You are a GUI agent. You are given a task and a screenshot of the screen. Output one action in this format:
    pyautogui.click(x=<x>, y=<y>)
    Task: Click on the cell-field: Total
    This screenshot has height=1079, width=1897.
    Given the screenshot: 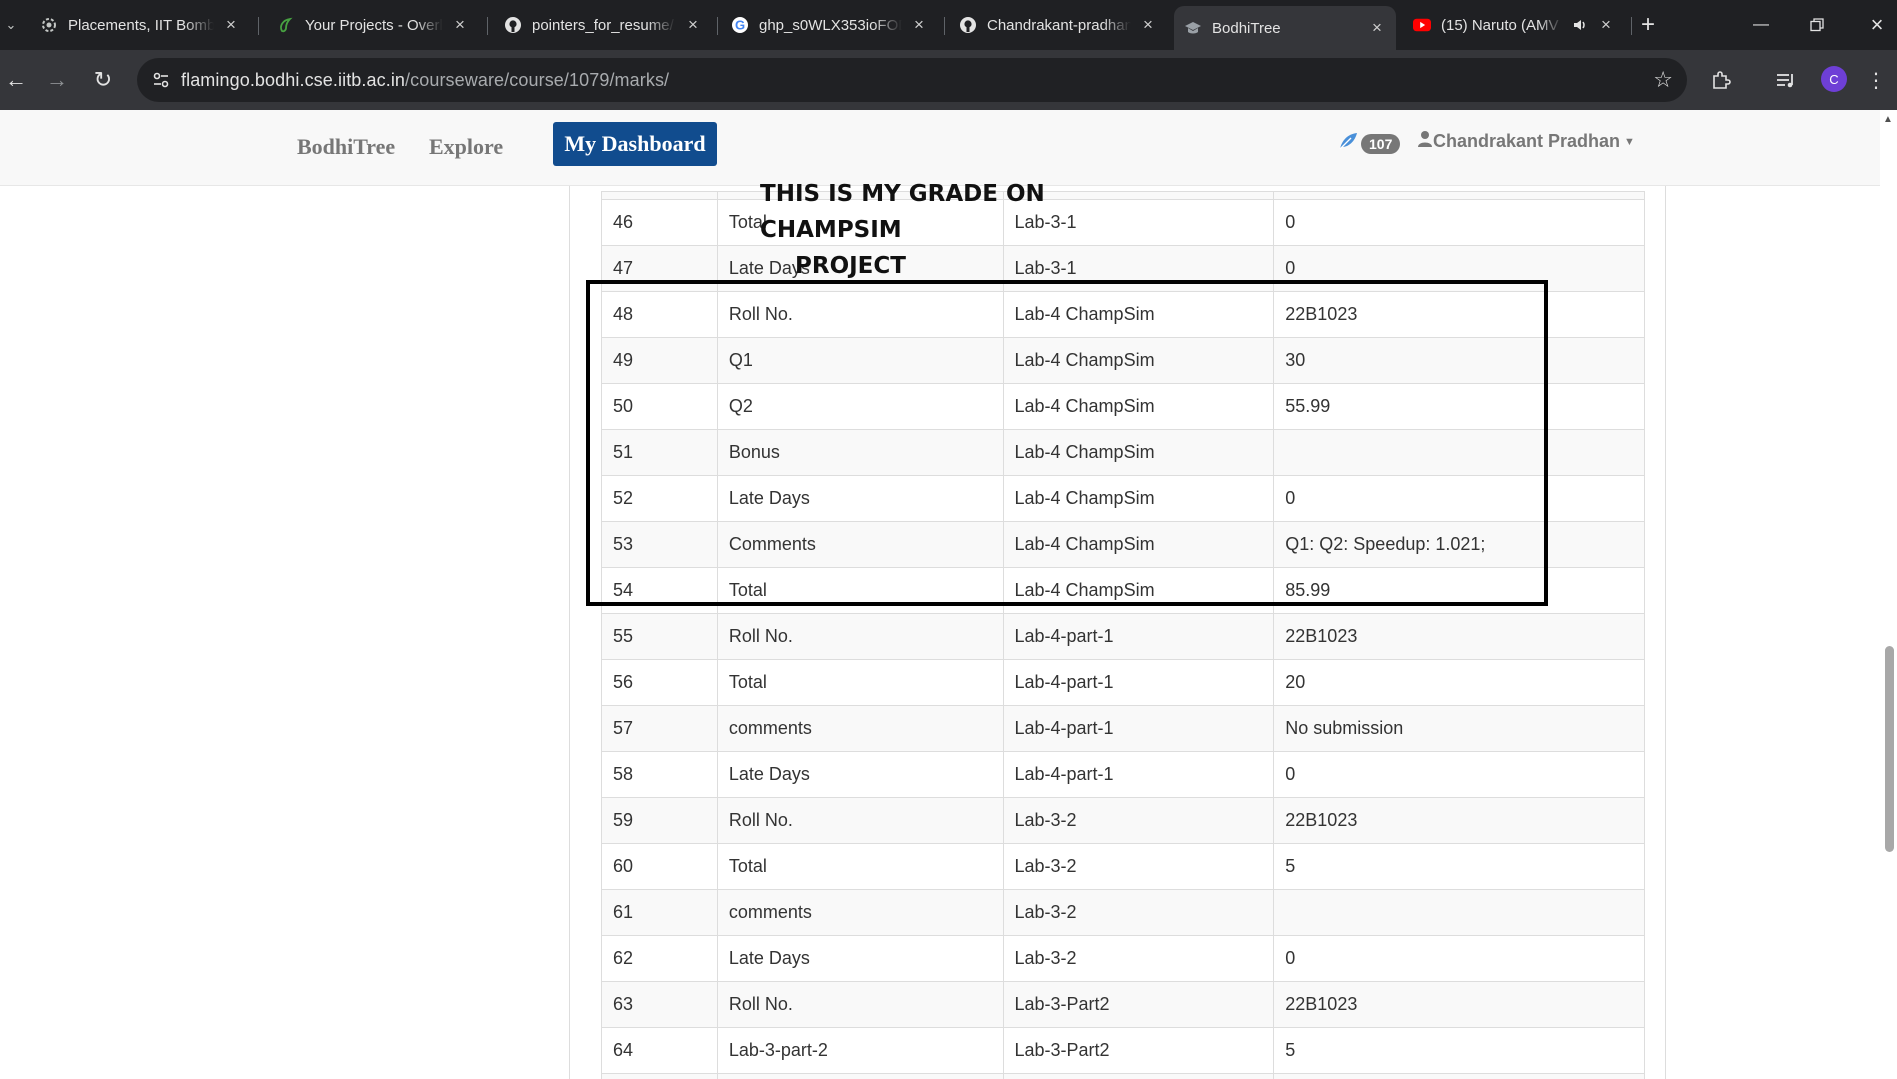 What is the action you would take?
    pyautogui.click(x=860, y=590)
    